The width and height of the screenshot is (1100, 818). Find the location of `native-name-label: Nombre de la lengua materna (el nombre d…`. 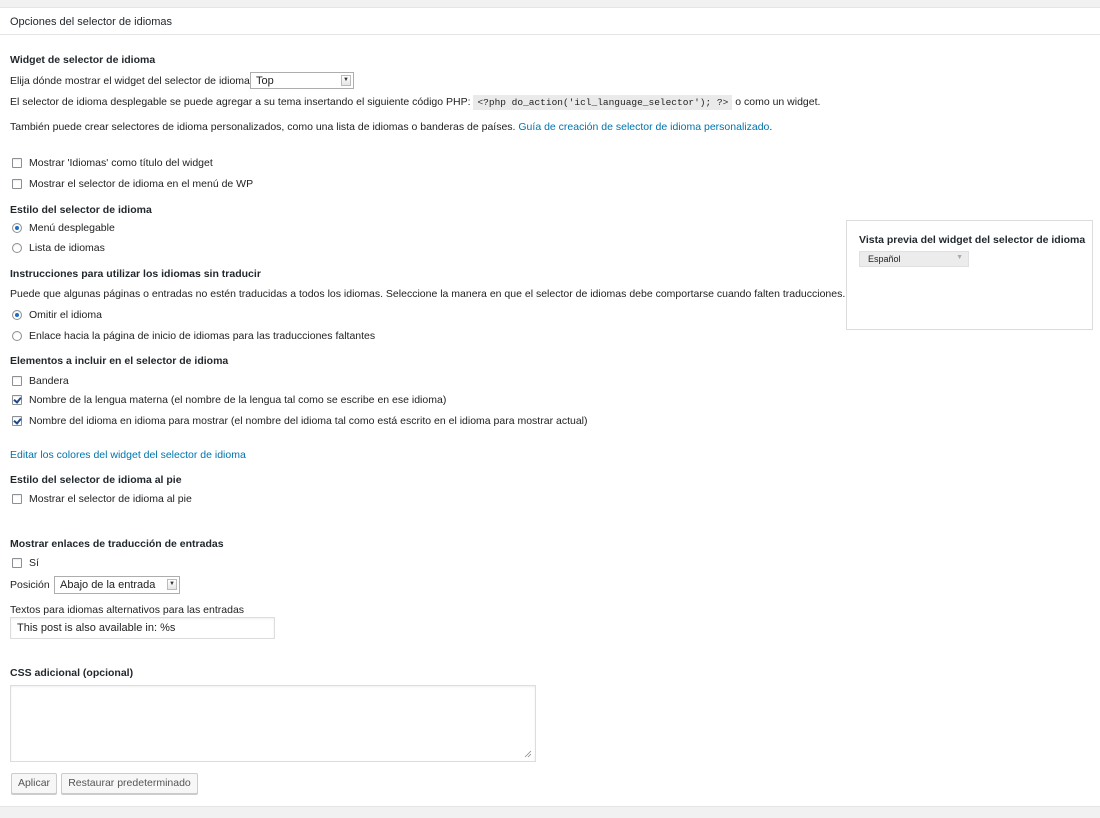

native-name-label: Nombre de la lengua materna (el nombre d… is located at coordinates (238, 400).